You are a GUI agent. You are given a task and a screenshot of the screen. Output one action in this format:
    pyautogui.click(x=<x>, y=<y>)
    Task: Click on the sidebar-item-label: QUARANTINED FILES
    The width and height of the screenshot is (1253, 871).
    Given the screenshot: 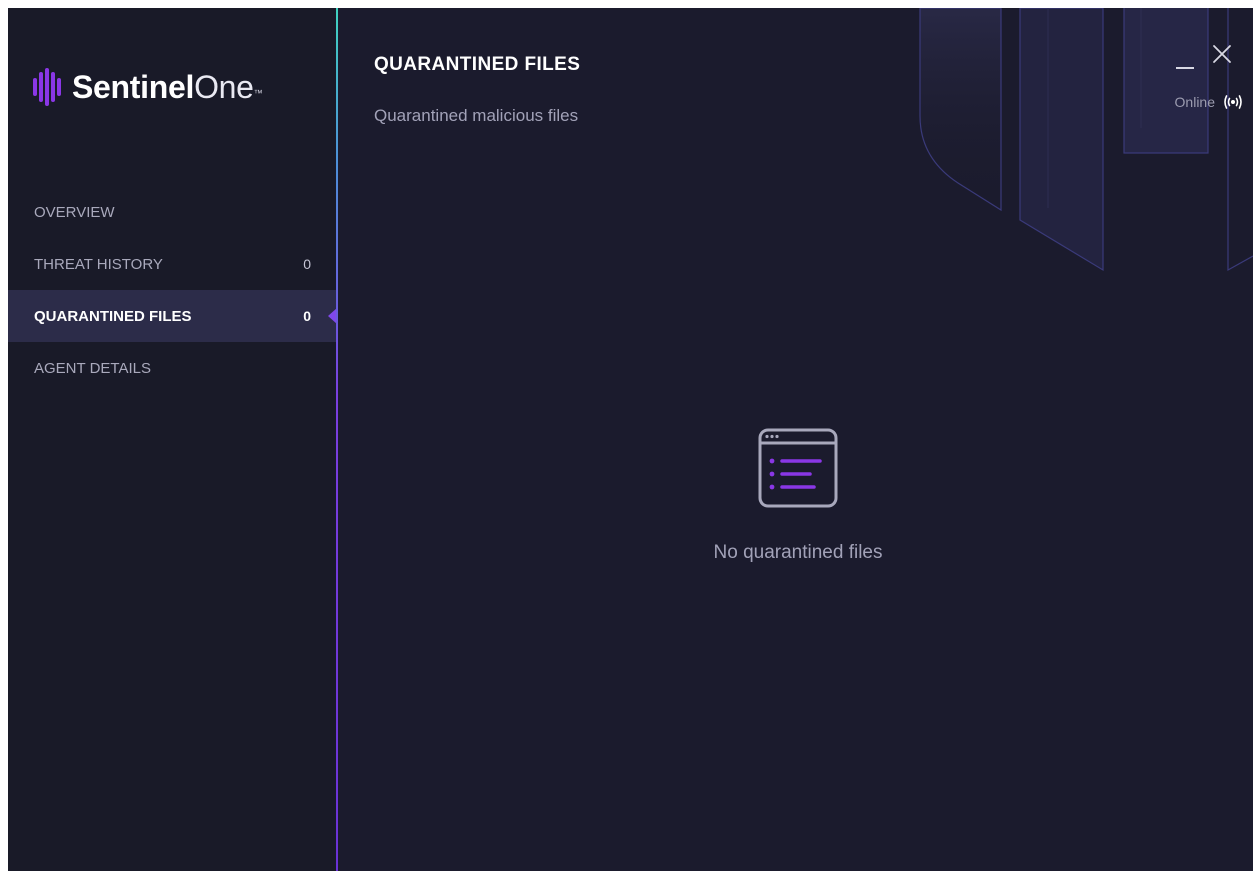 What is the action you would take?
    pyautogui.click(x=113, y=316)
    